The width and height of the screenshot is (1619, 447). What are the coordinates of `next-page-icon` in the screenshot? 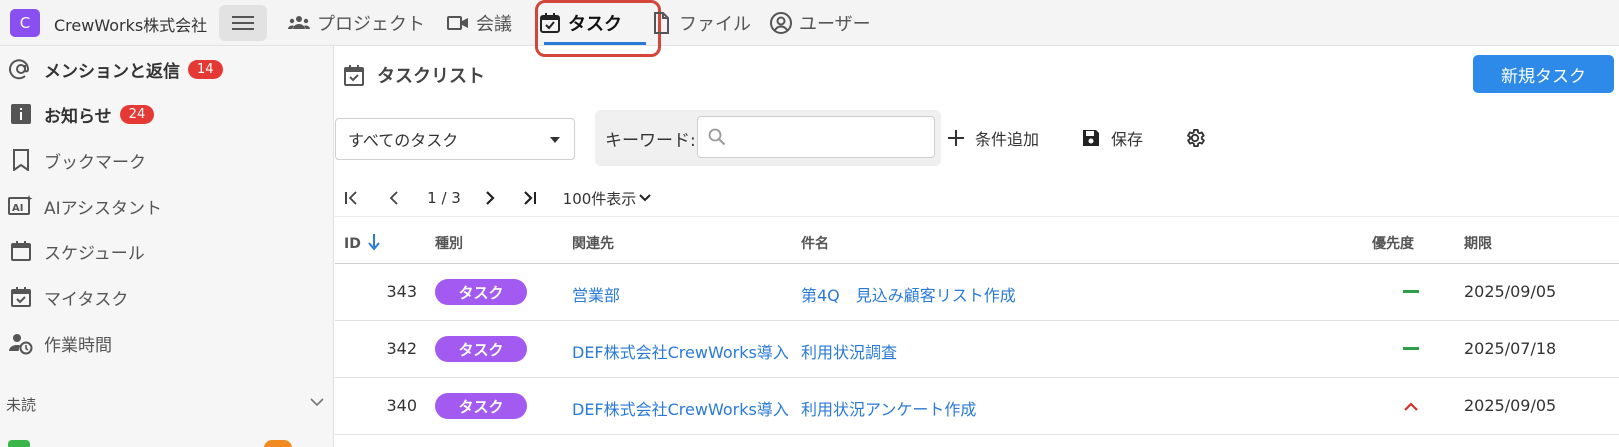 It's located at (490, 198).